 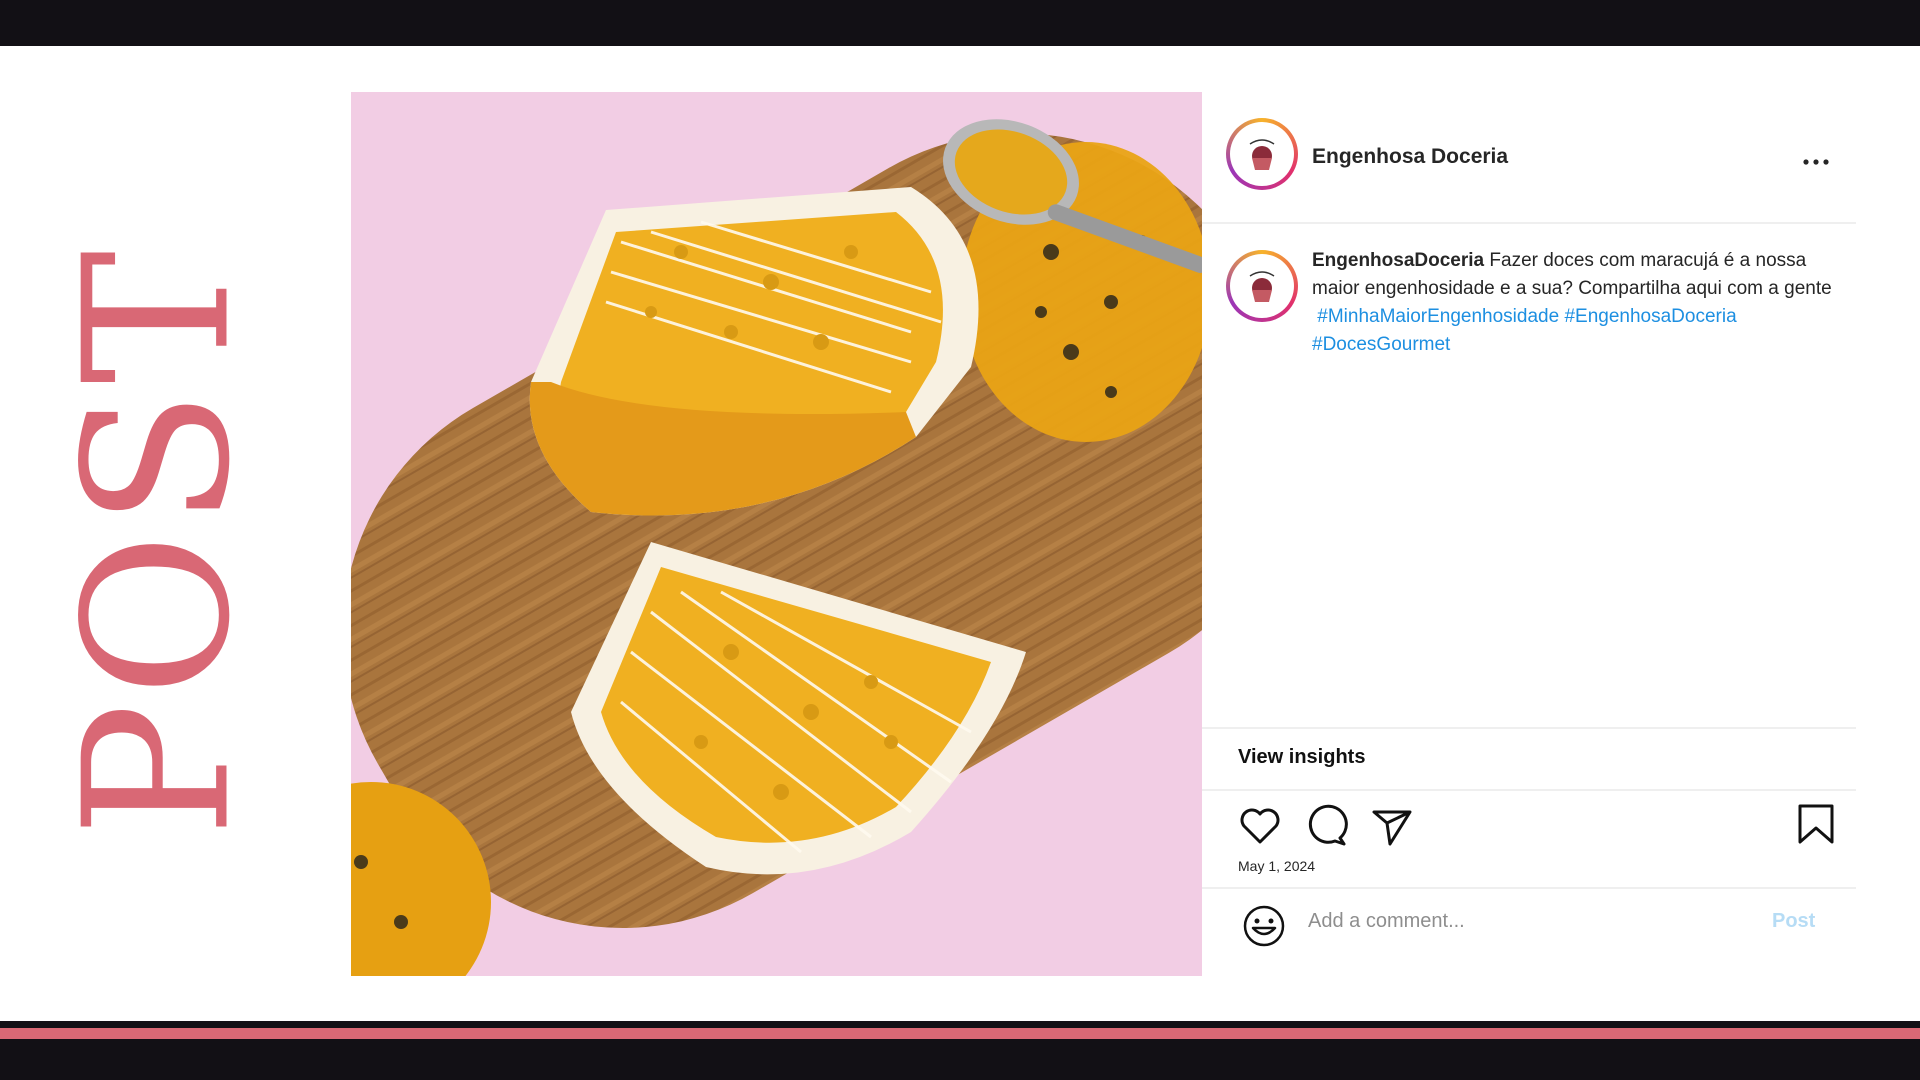 I want to click on view-insights-link: View insights, so click(x=1301, y=757).